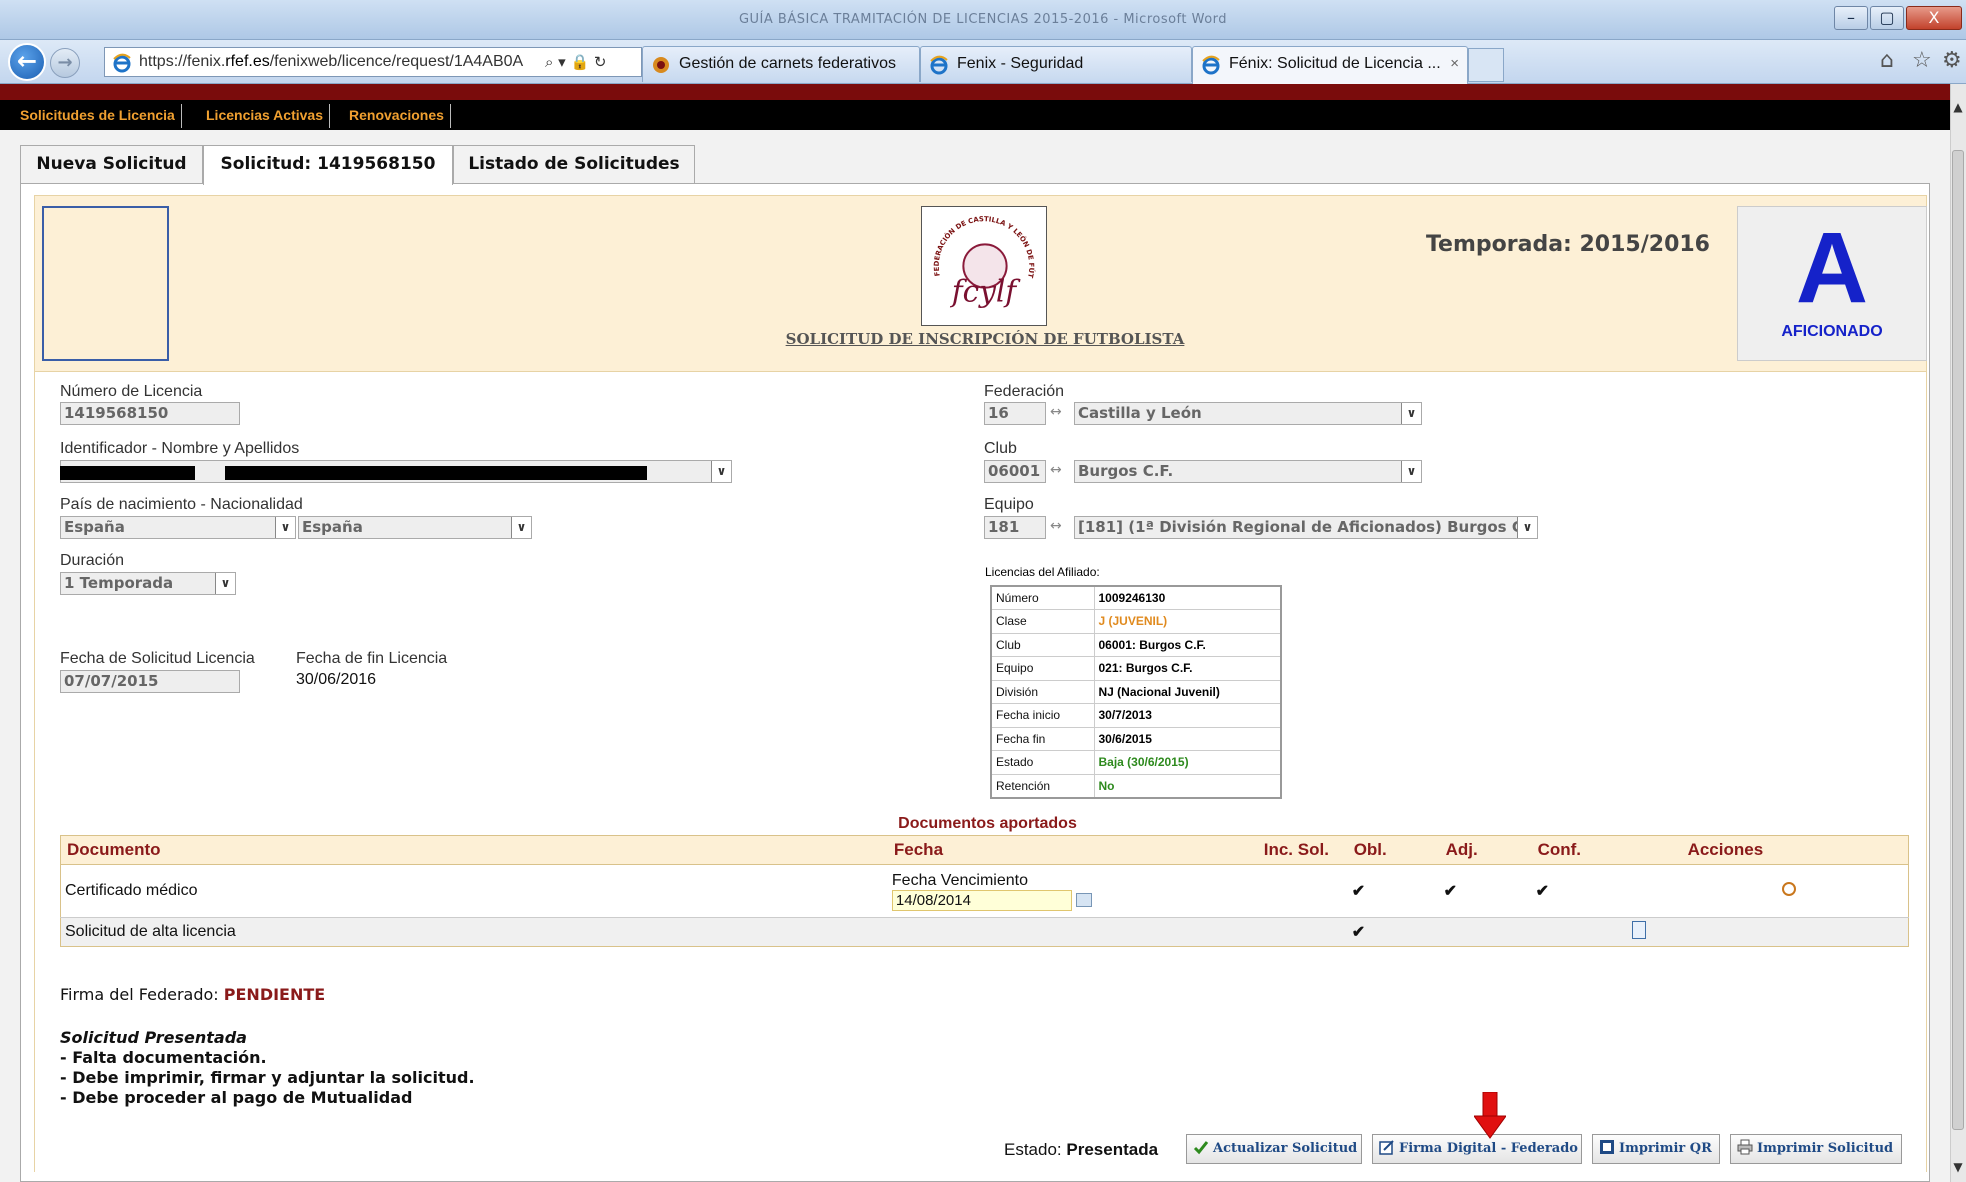  Describe the element at coordinates (1887, 60) in the screenshot. I see `home-icon: ⌂` at that location.